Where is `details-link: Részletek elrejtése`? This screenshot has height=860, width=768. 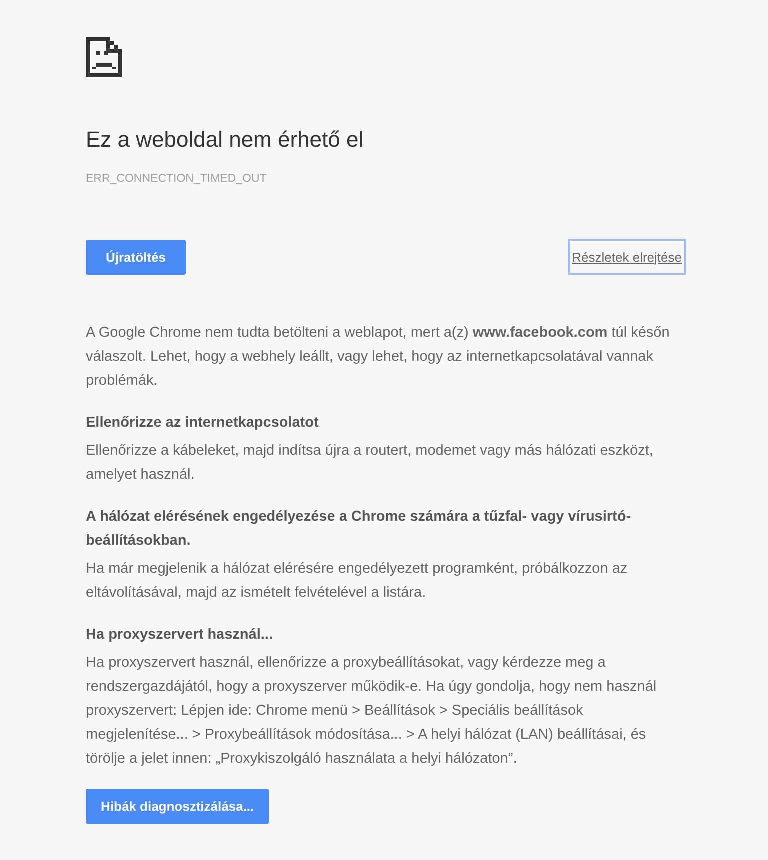 details-link: Részletek elrejtése is located at coordinates (627, 257).